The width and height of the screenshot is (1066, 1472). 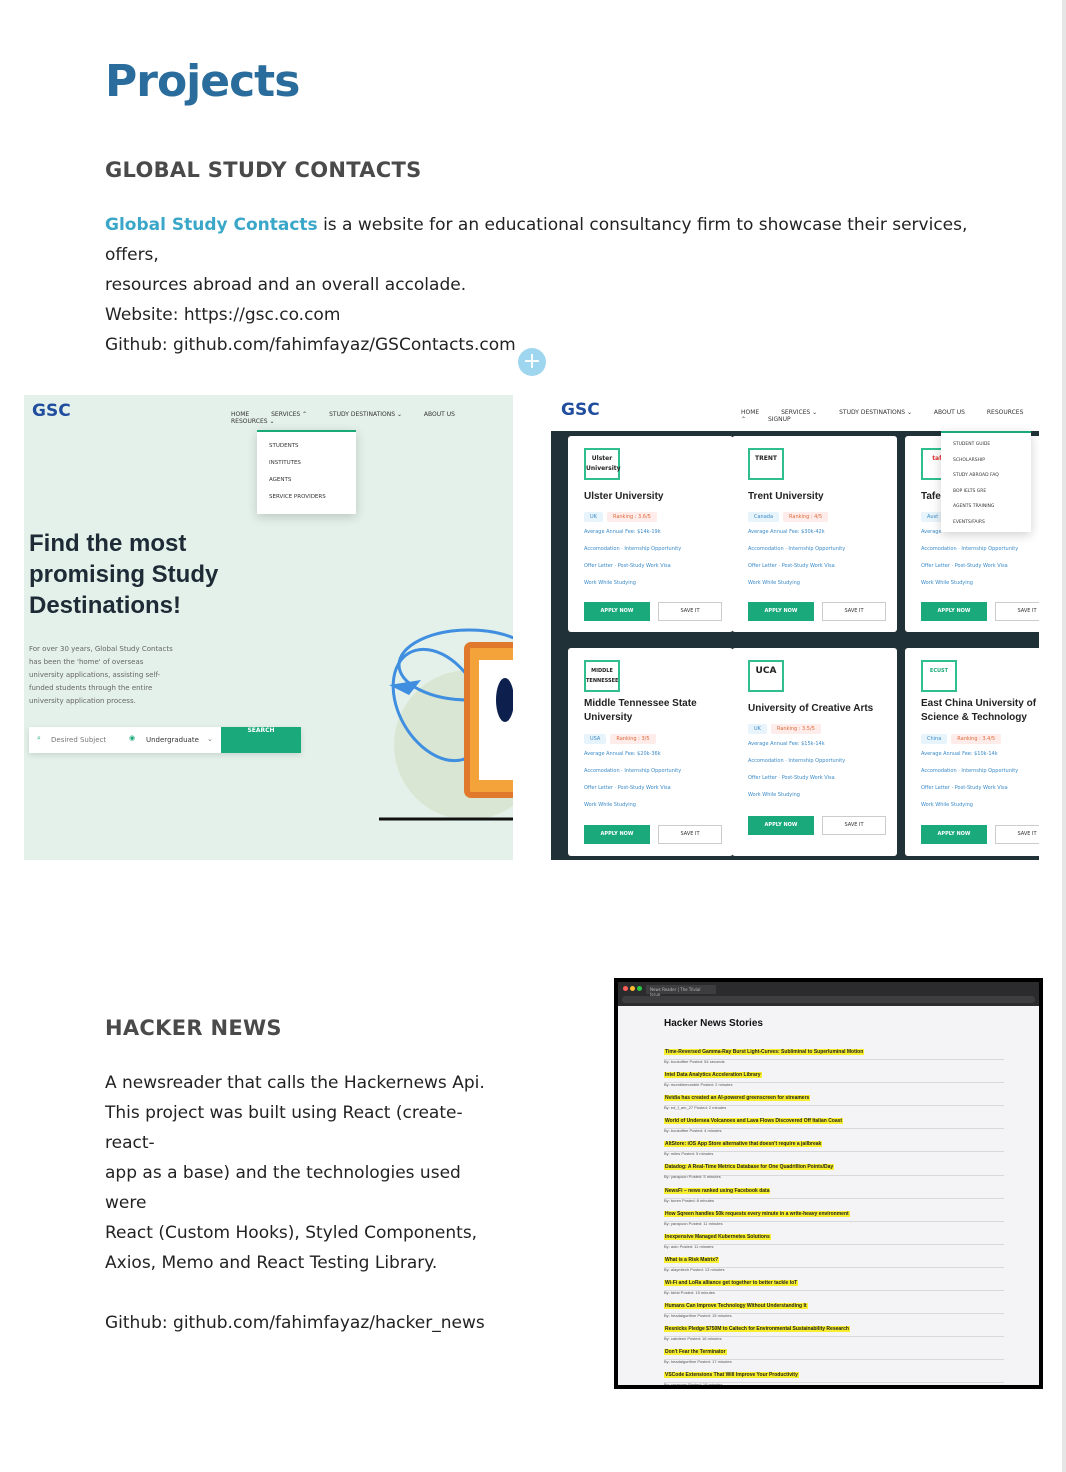 What do you see at coordinates (961, 739) in the screenshot?
I see `tags: China Ranking : 3.4/5` at bounding box center [961, 739].